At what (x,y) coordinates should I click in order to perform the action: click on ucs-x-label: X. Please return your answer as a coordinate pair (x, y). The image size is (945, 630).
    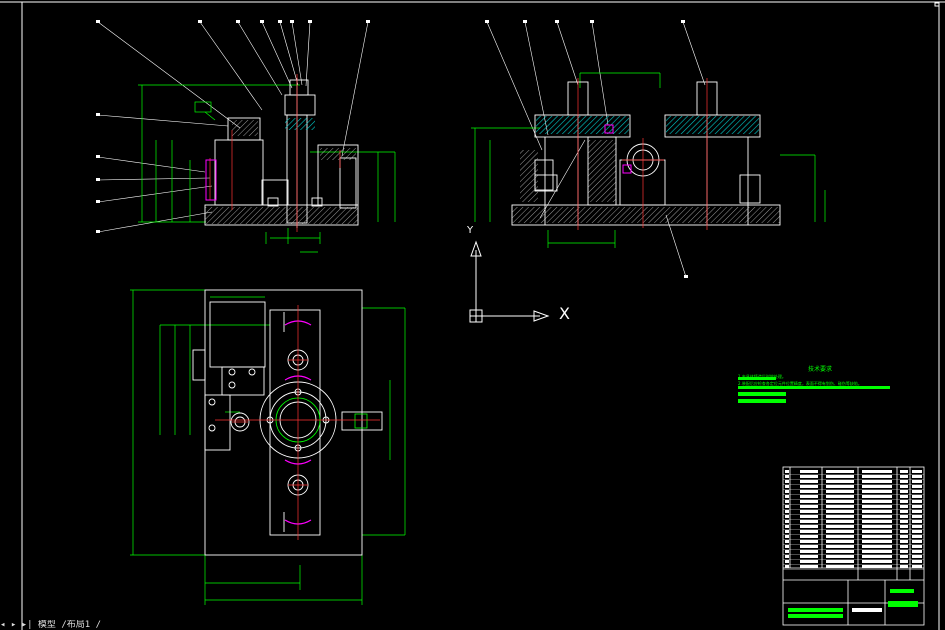
    Looking at the image, I should click on (564, 313).